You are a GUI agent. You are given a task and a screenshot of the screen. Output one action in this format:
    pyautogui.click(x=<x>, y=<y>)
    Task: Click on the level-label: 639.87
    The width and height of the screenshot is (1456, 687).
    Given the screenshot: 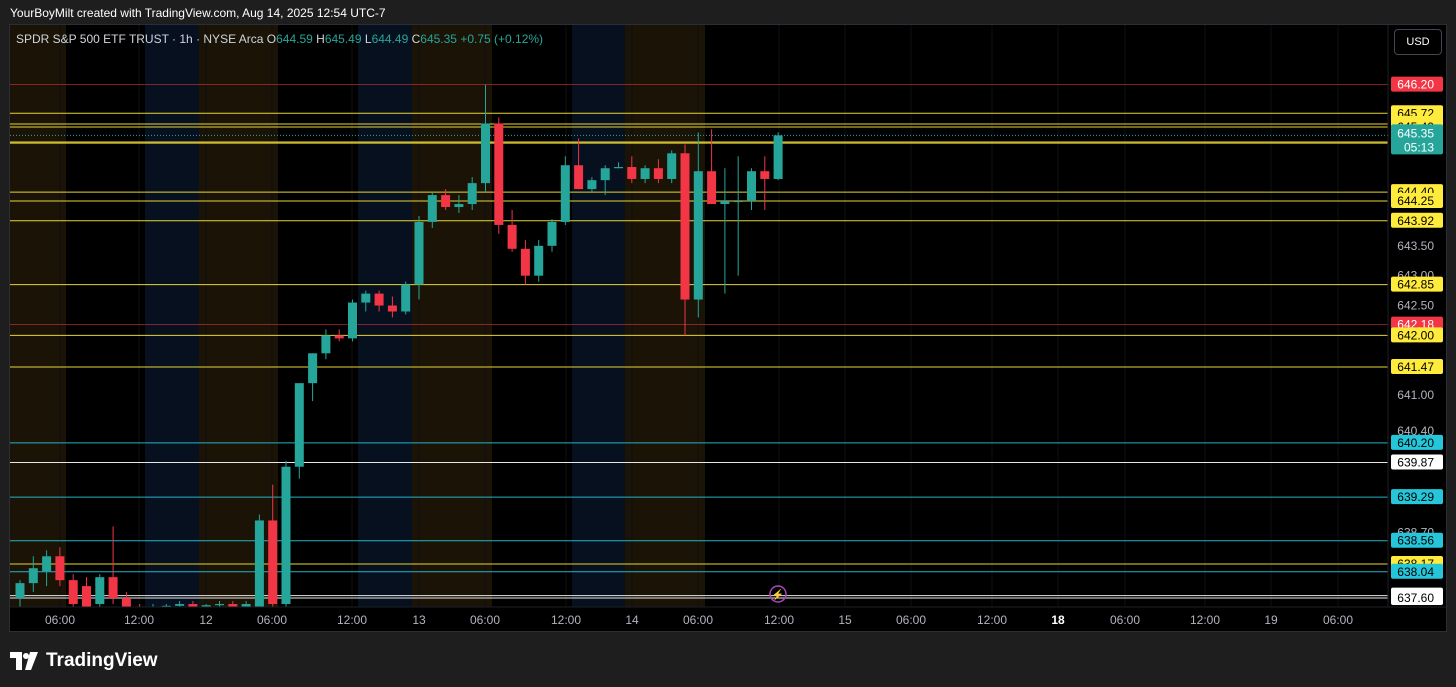 What is the action you would take?
    pyautogui.click(x=1415, y=463)
    